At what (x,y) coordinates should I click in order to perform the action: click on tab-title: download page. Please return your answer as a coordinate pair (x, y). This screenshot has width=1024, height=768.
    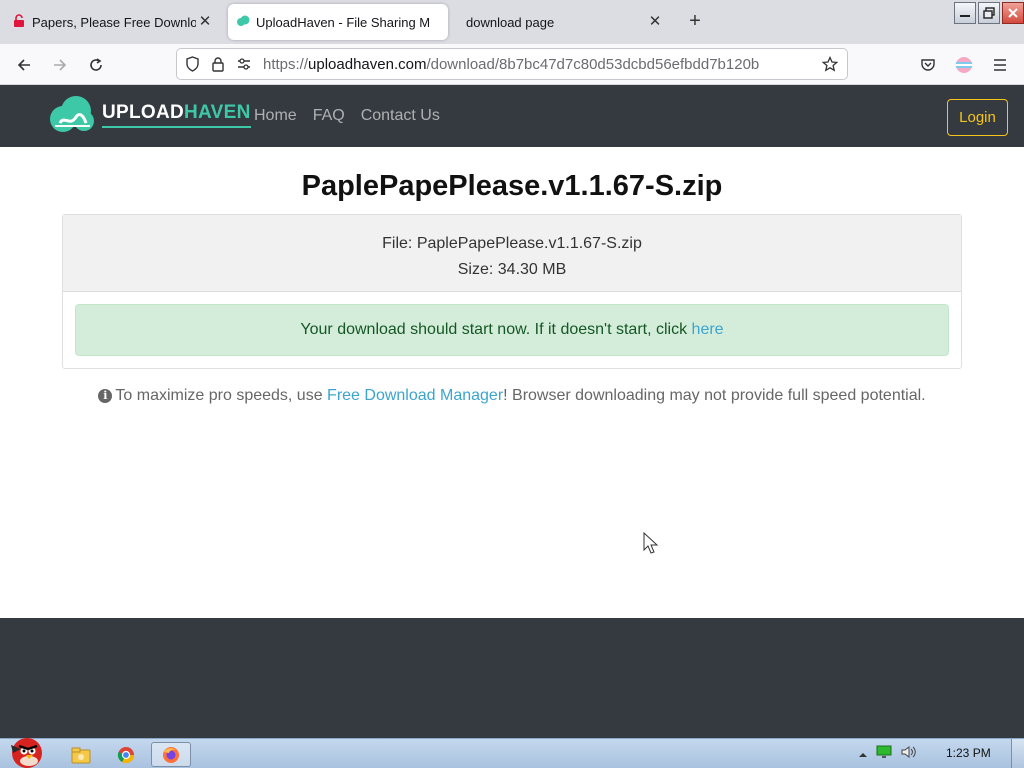
    Looking at the image, I should click on (510, 22).